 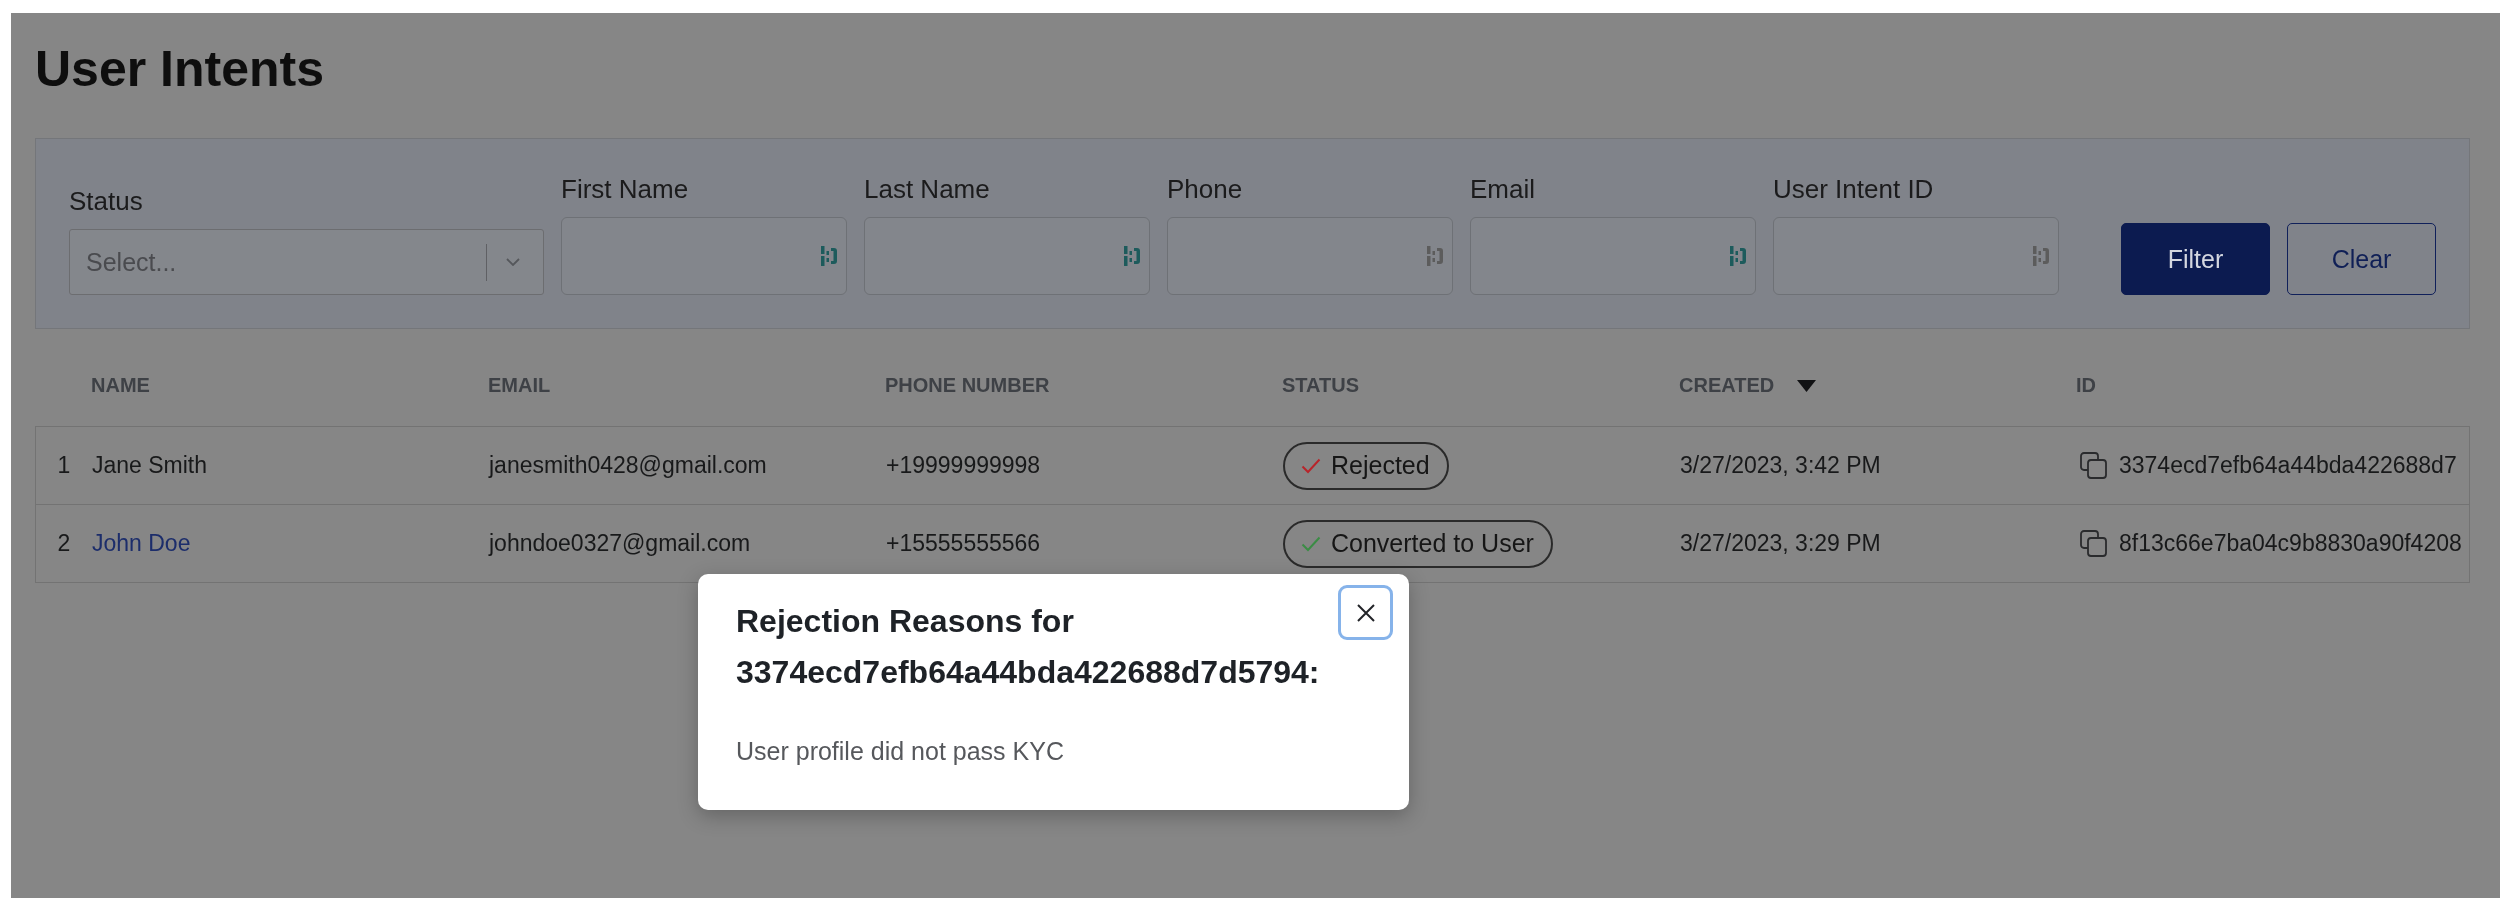 I want to click on table-cell: janesmith0428@gmail.com, so click(x=628, y=465).